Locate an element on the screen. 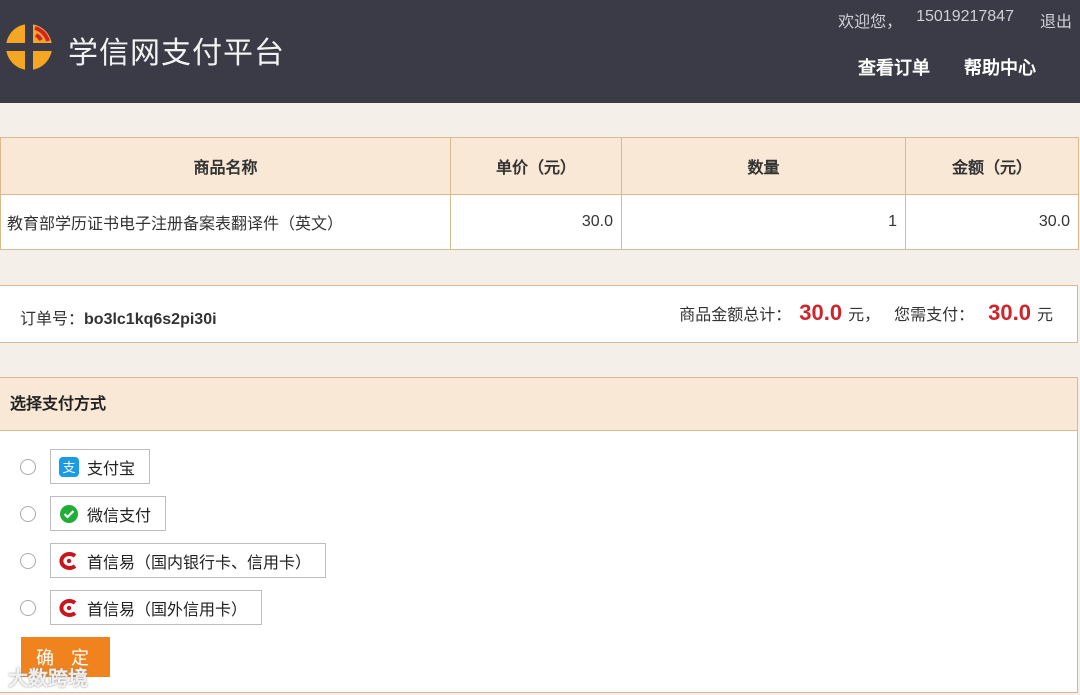 The height and width of the screenshot is (695, 1080). nav-help-center: 帮助中心 is located at coordinates (1000, 67).